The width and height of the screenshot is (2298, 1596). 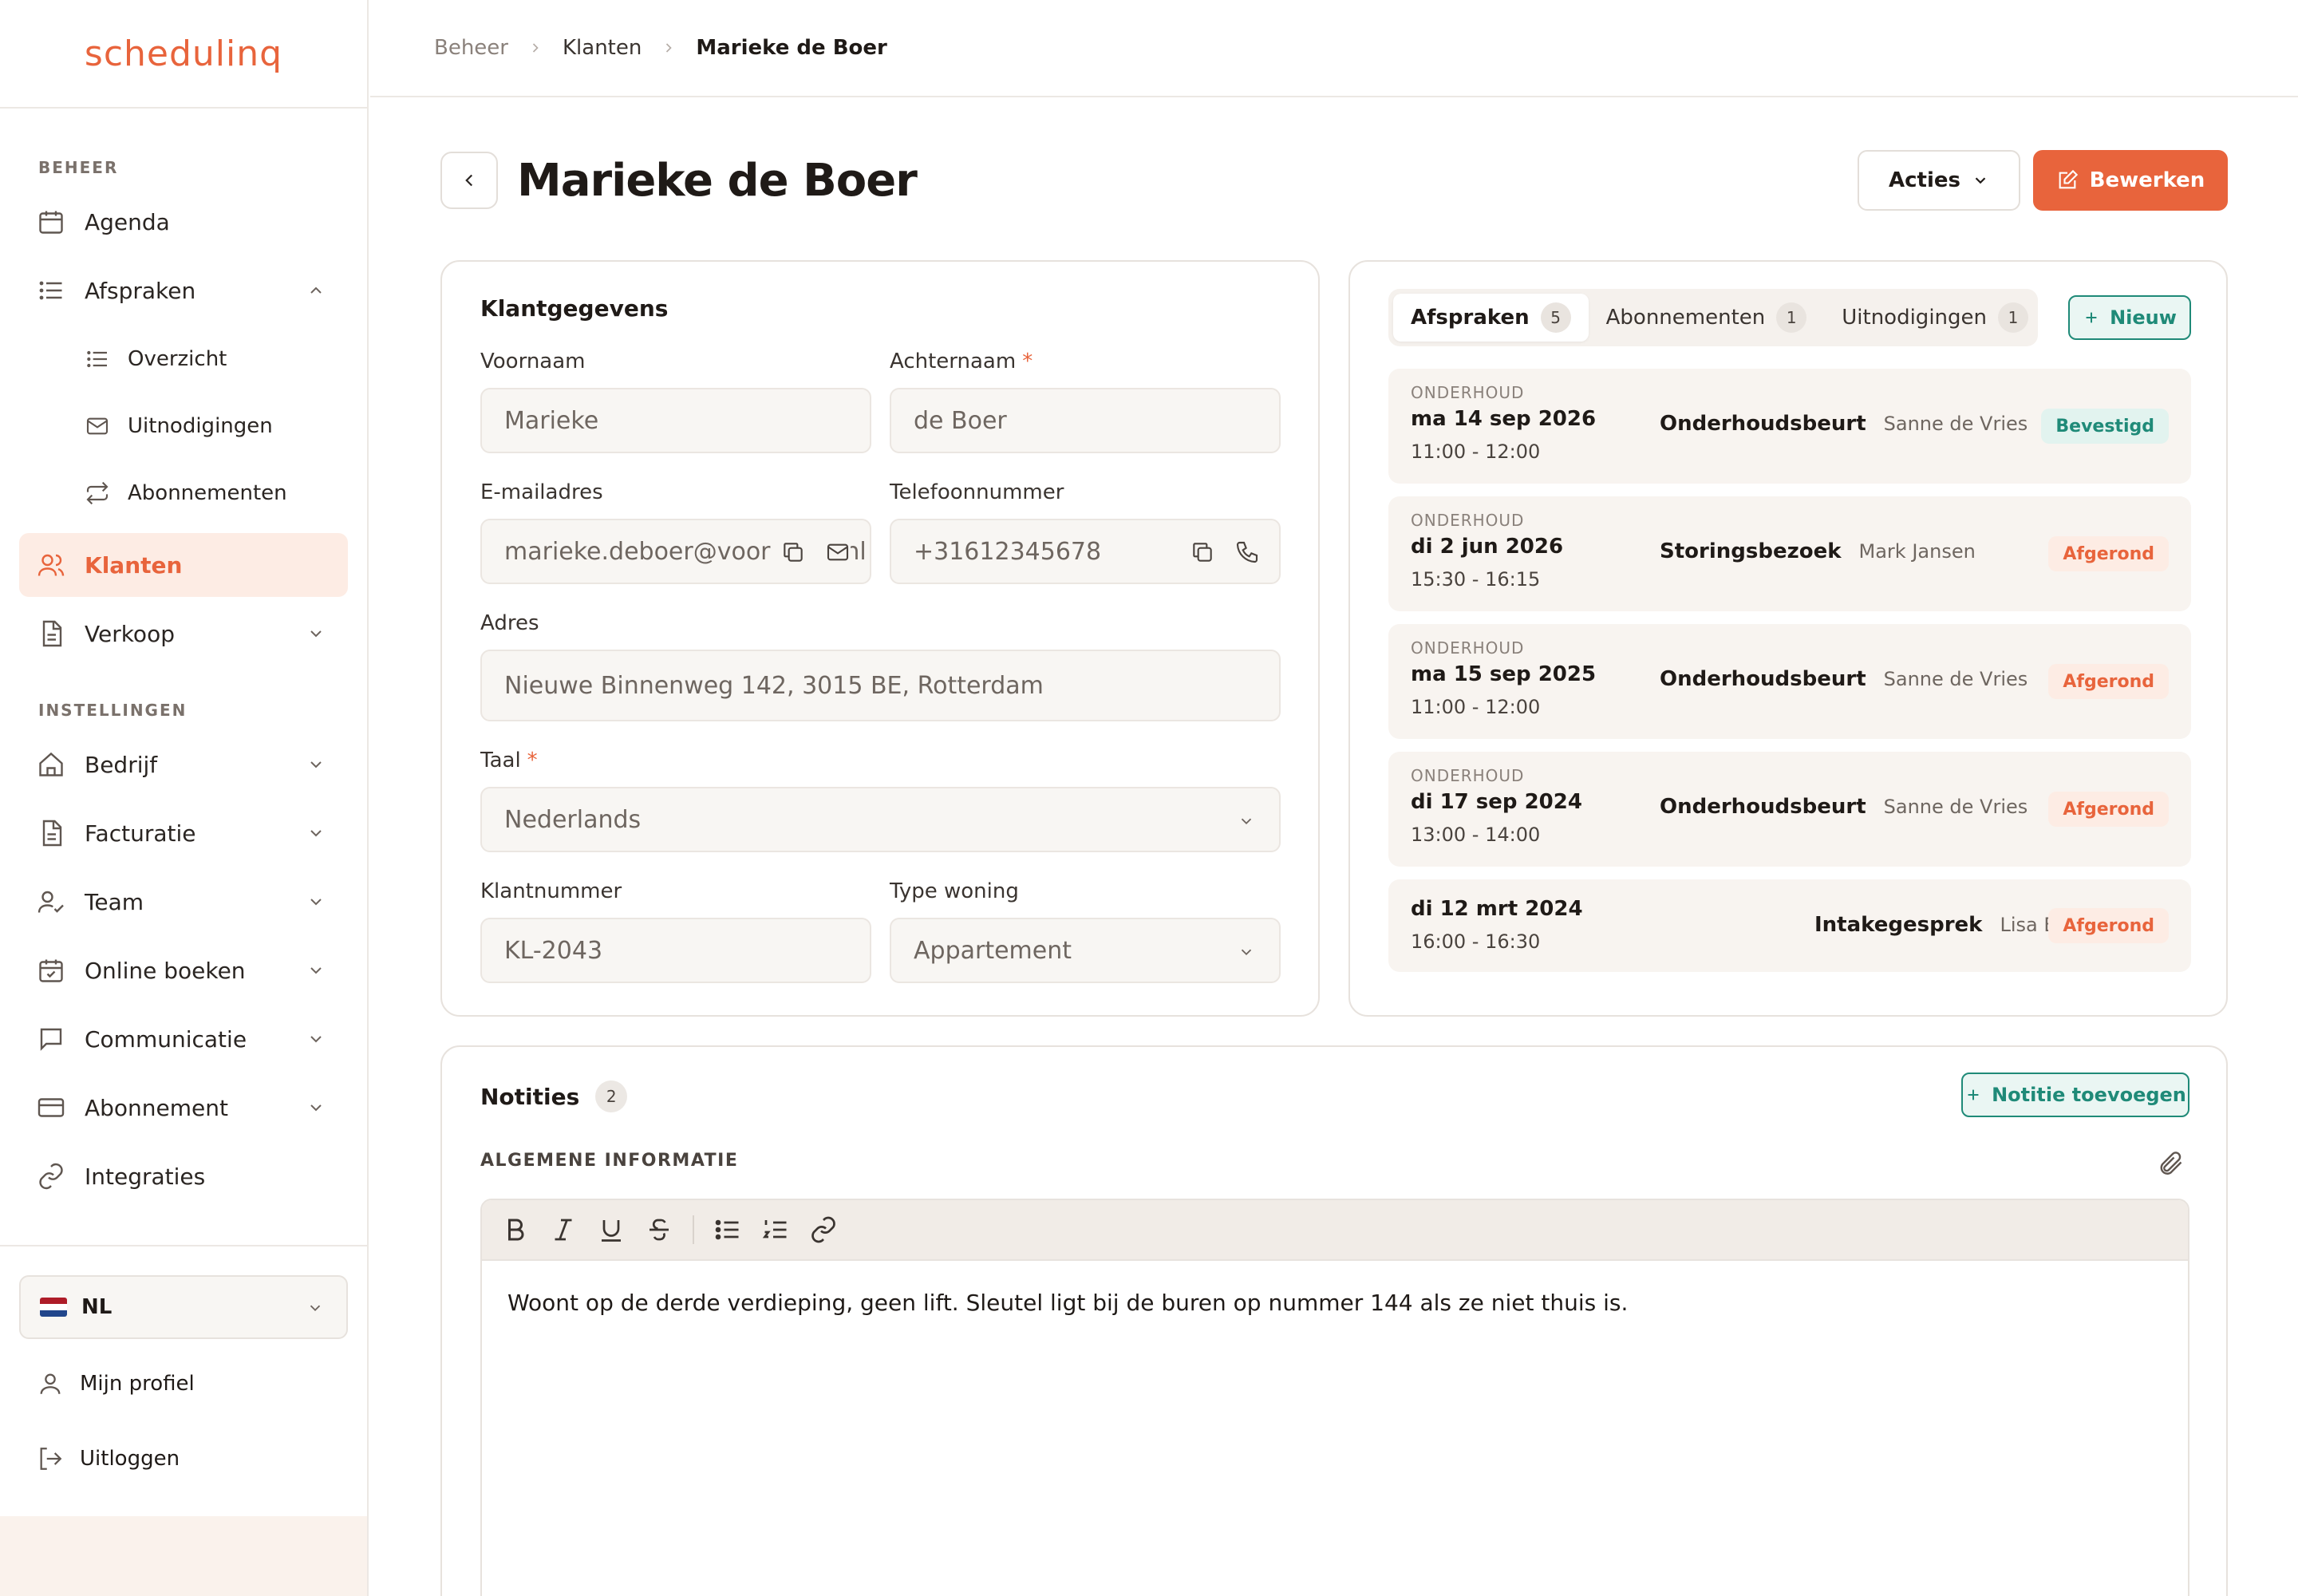 I want to click on strikethrough-icon, so click(x=659, y=1229).